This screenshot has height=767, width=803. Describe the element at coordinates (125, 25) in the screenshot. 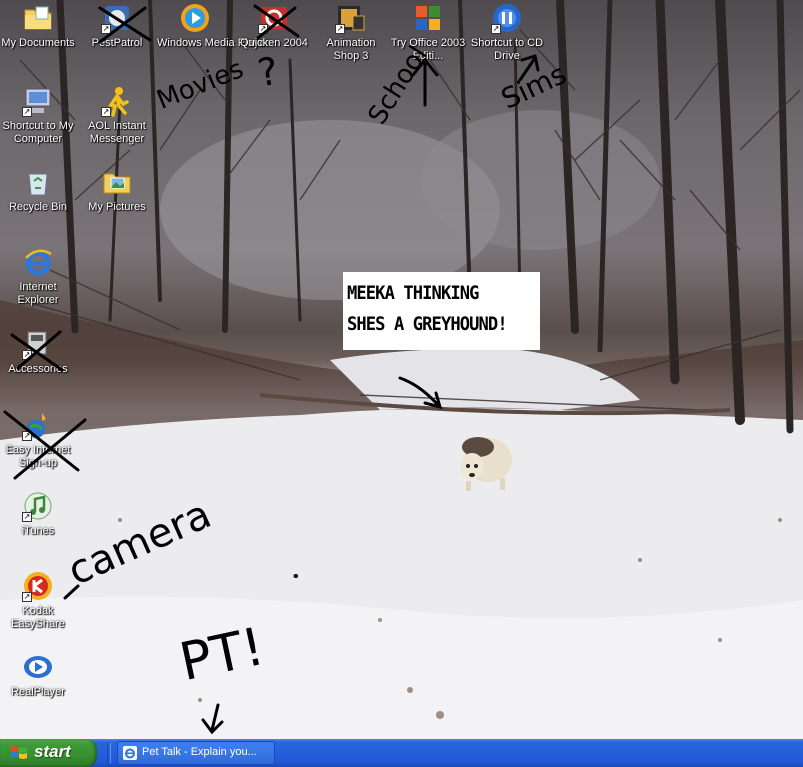

I see `cross-out-pestpatrol` at that location.